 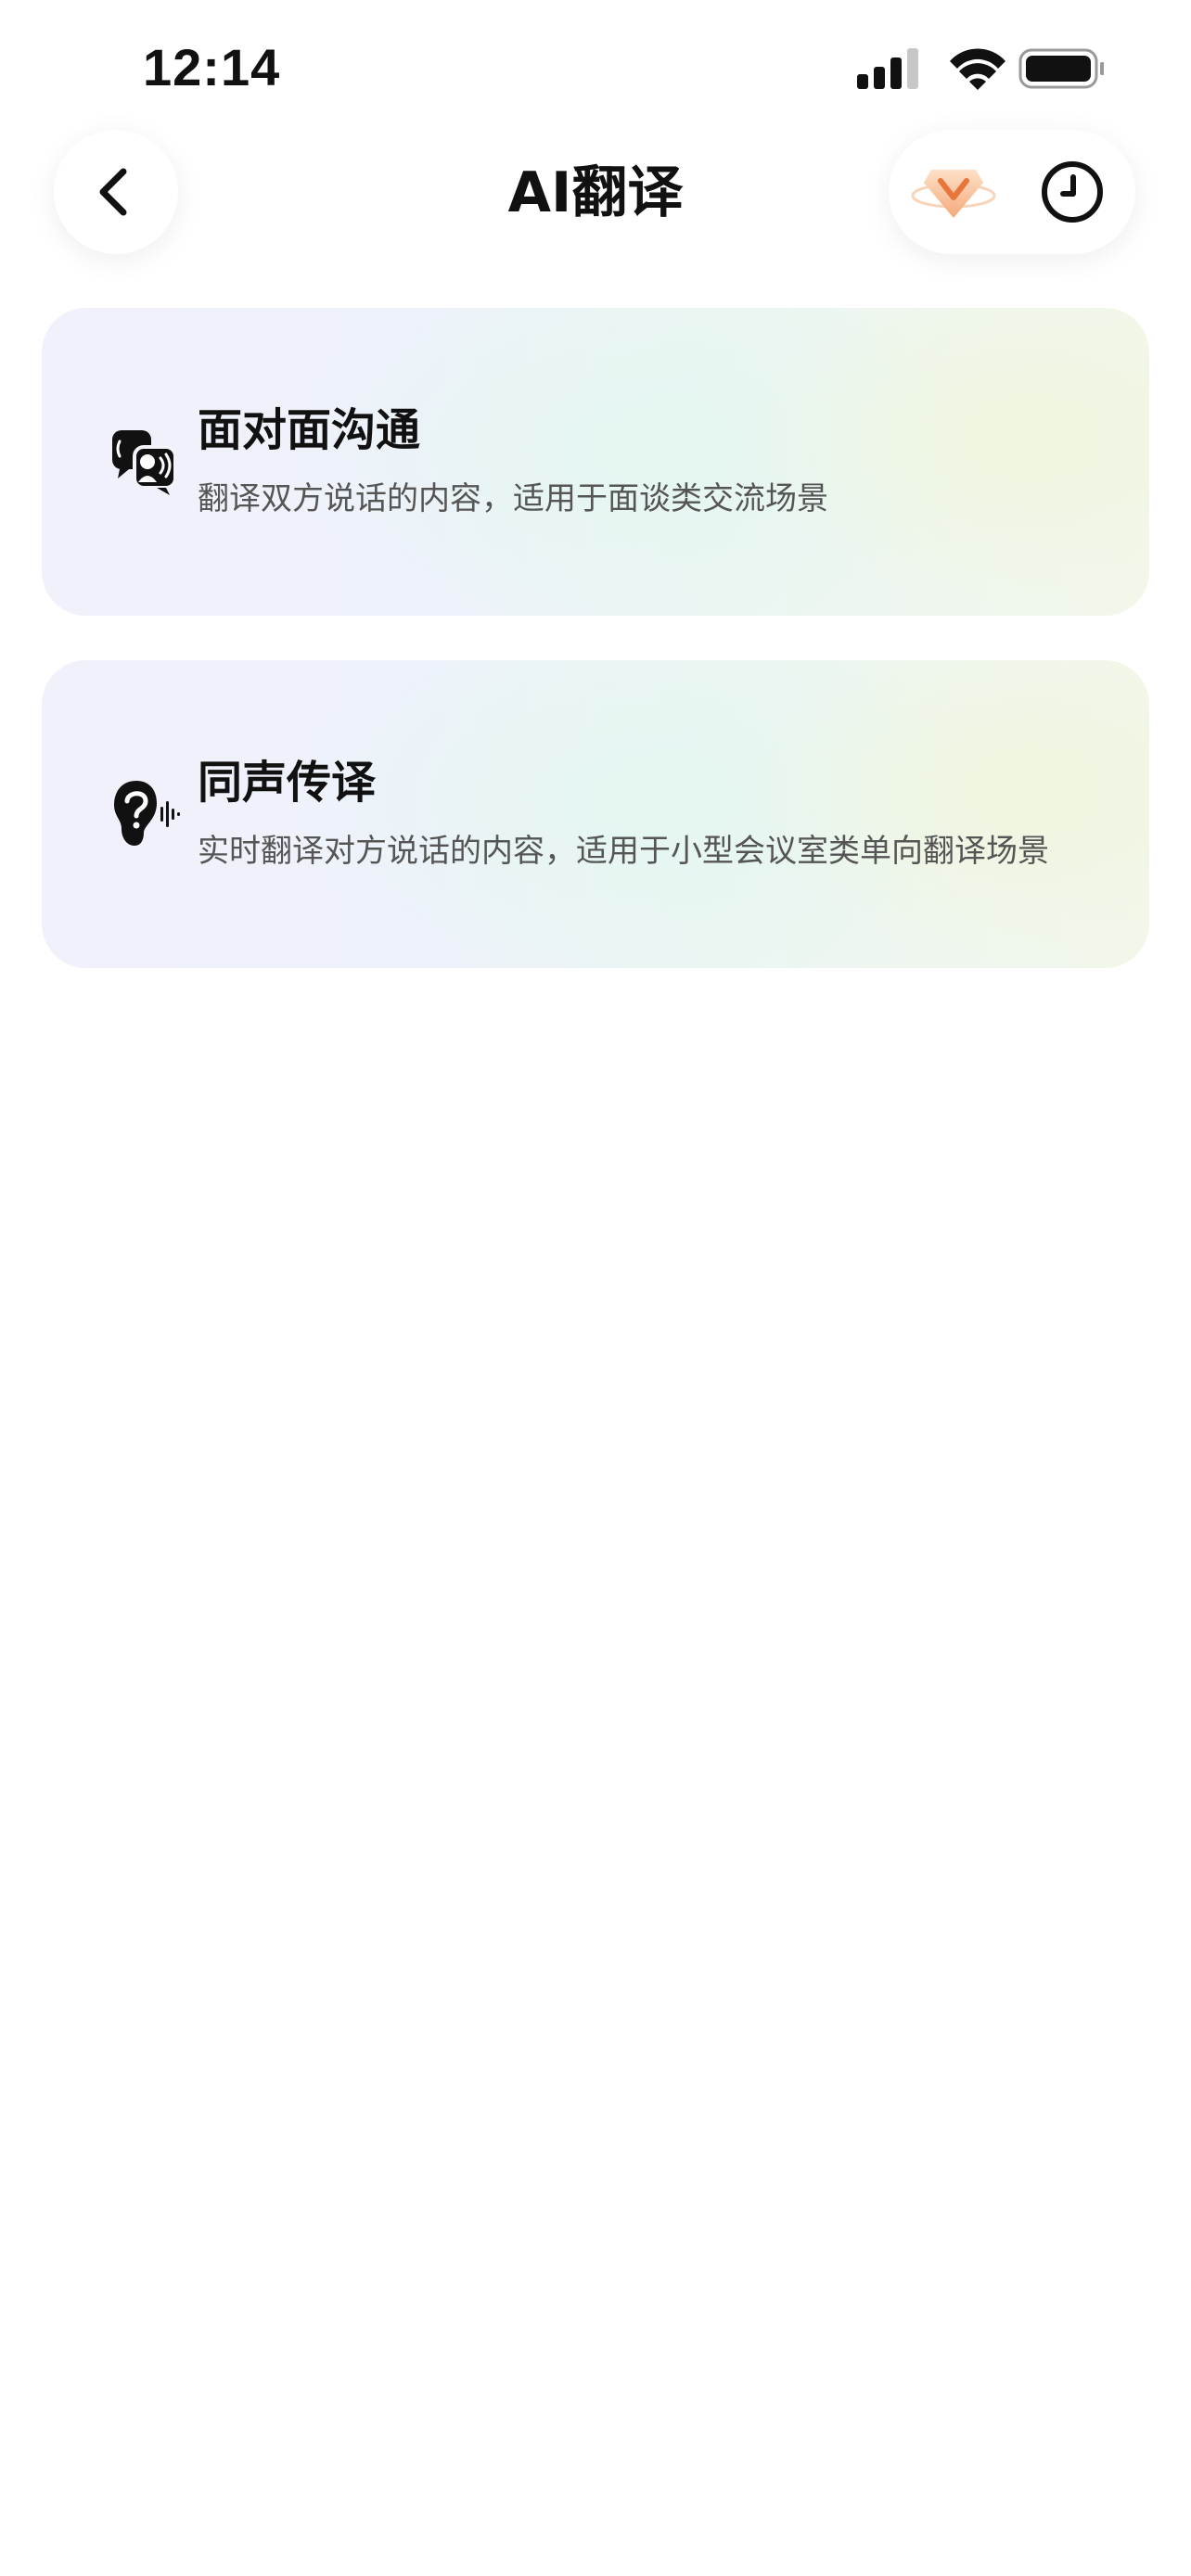 I want to click on battery-icon, so click(x=1061, y=68).